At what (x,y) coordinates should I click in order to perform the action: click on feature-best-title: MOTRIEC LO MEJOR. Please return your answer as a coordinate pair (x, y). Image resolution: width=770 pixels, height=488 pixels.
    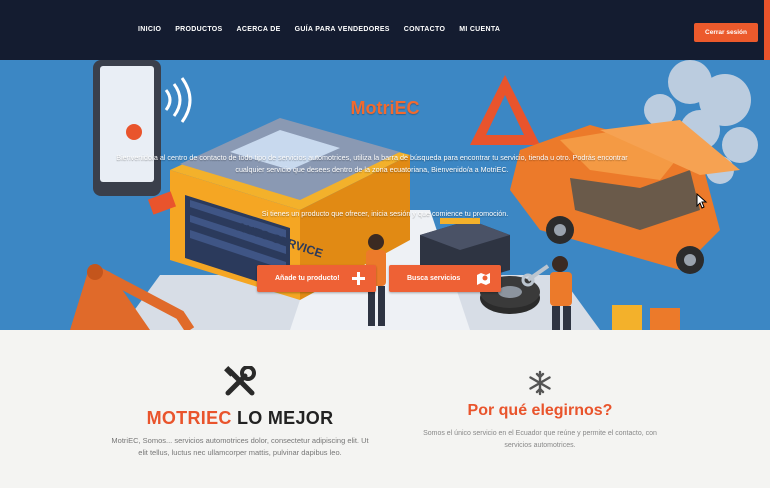
    Looking at the image, I should click on (240, 418).